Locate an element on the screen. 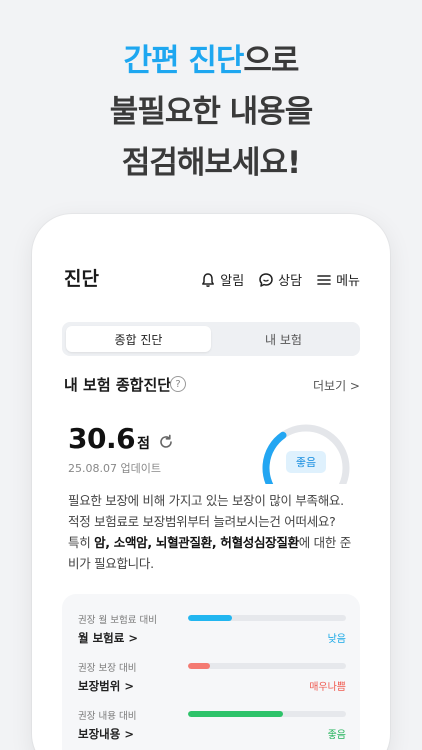  score-display: 30.6 점 is located at coordinates (121, 438).